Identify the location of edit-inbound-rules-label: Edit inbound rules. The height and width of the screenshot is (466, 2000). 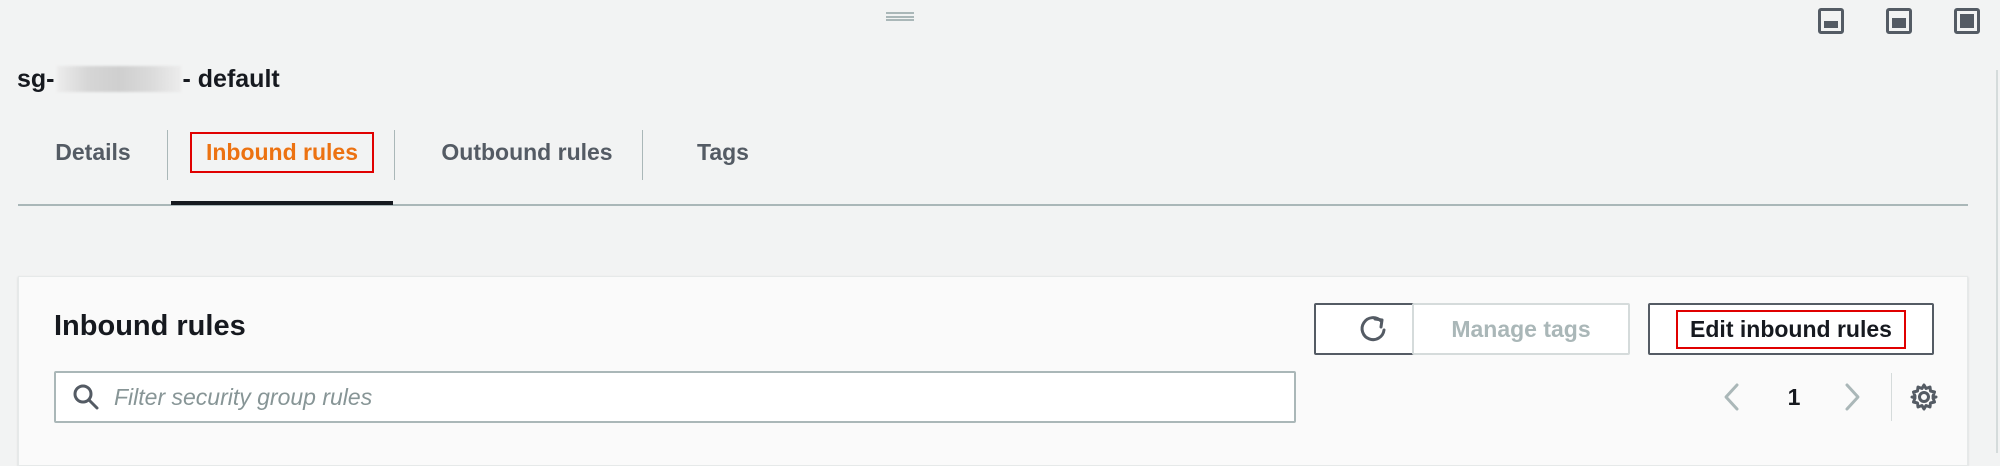
(1791, 329).